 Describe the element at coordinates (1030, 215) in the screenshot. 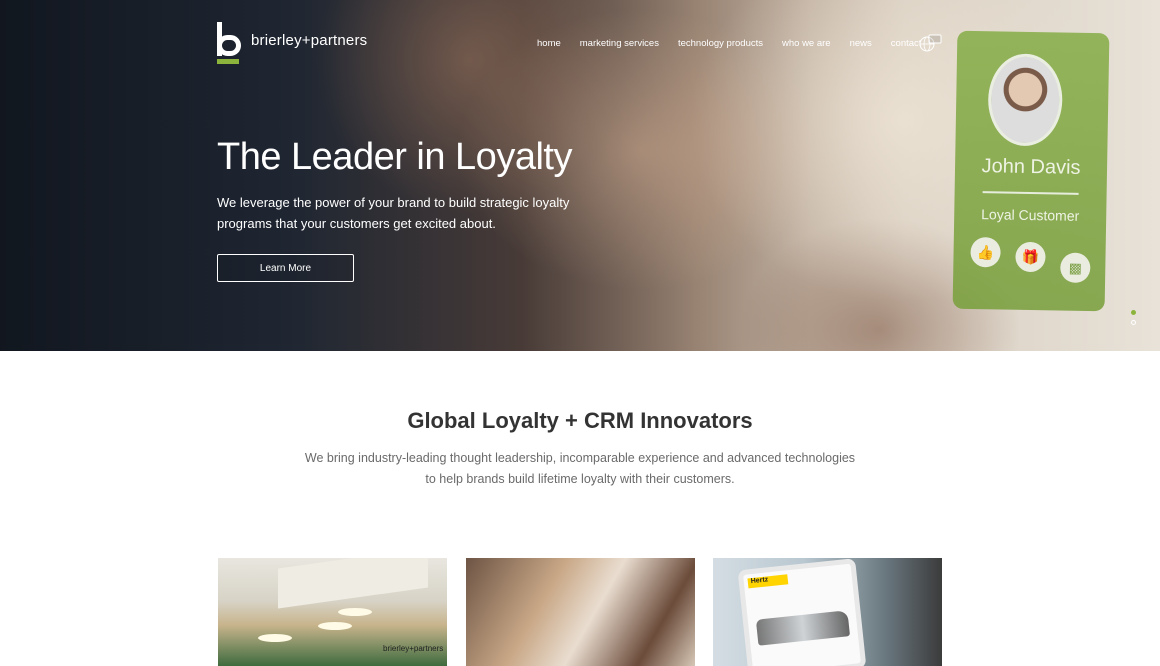

I see `customer-status: Loyal Customer` at that location.